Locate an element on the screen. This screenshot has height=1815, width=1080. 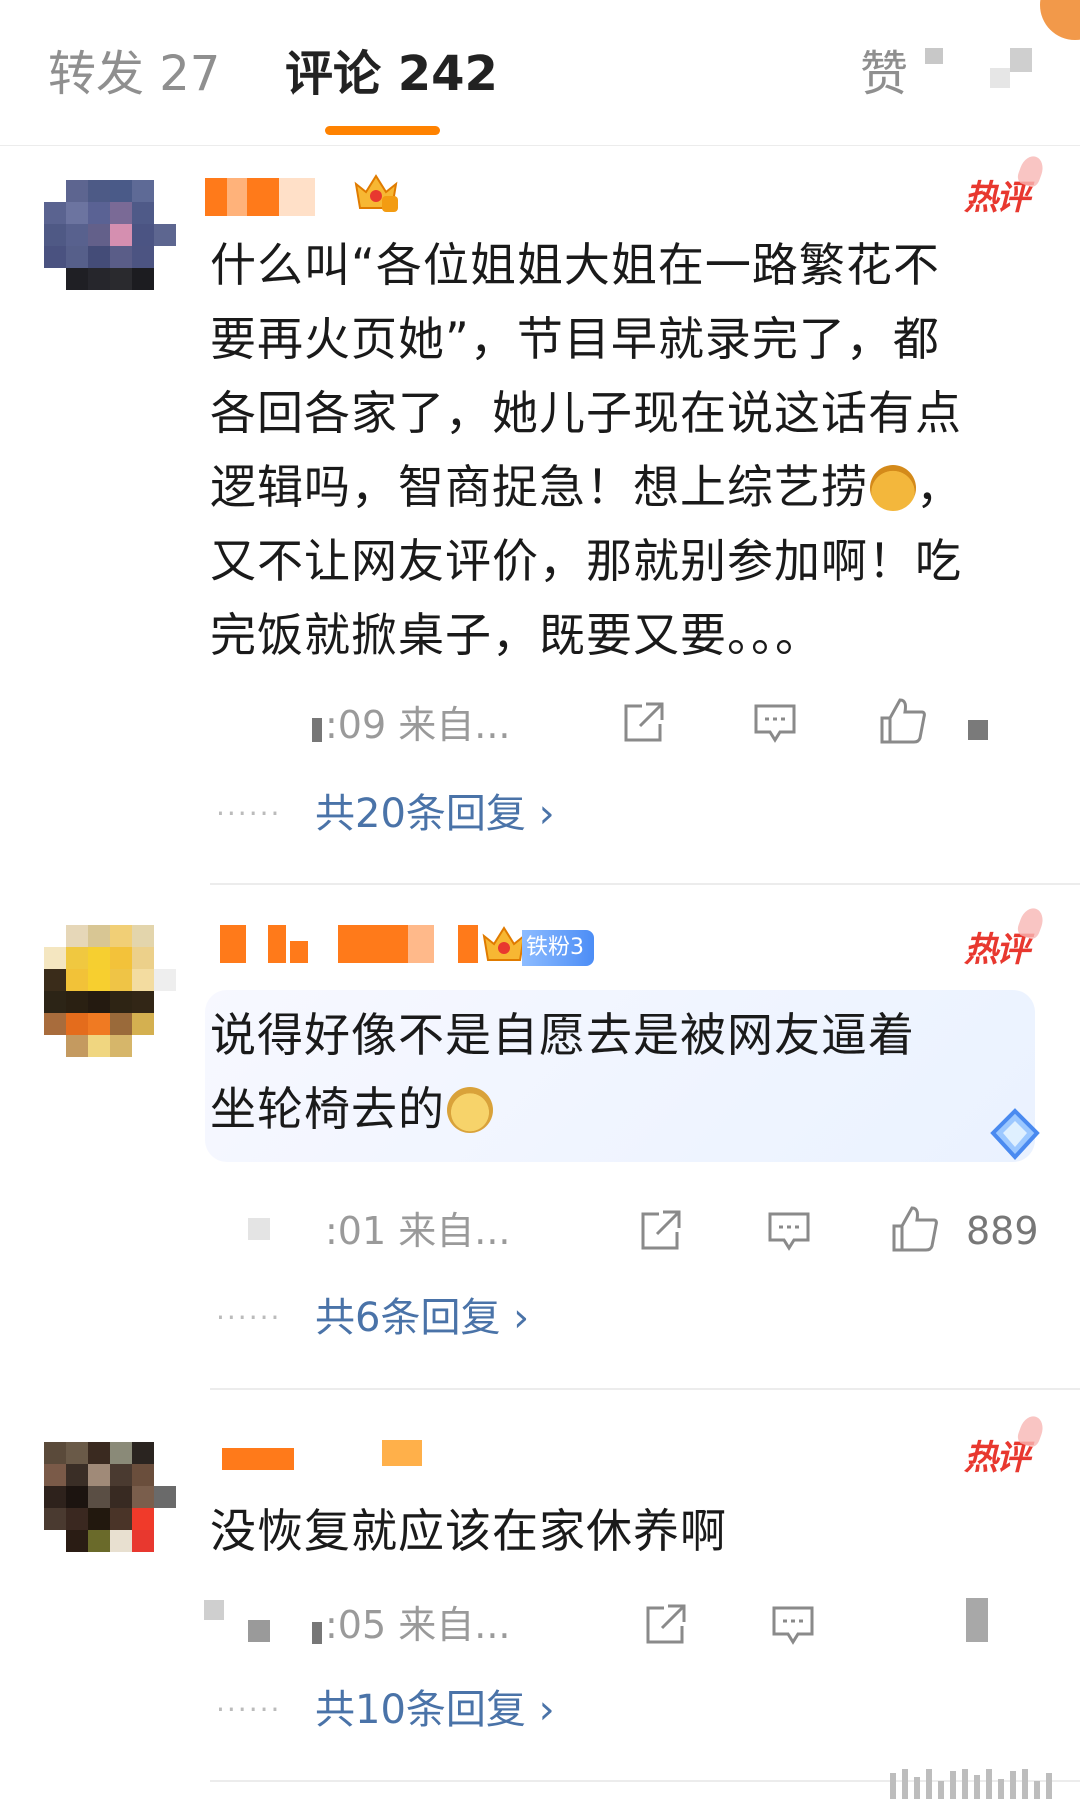
comment-line: 要再火页她”，节目早就录完了，都 is located at coordinates (575, 339).